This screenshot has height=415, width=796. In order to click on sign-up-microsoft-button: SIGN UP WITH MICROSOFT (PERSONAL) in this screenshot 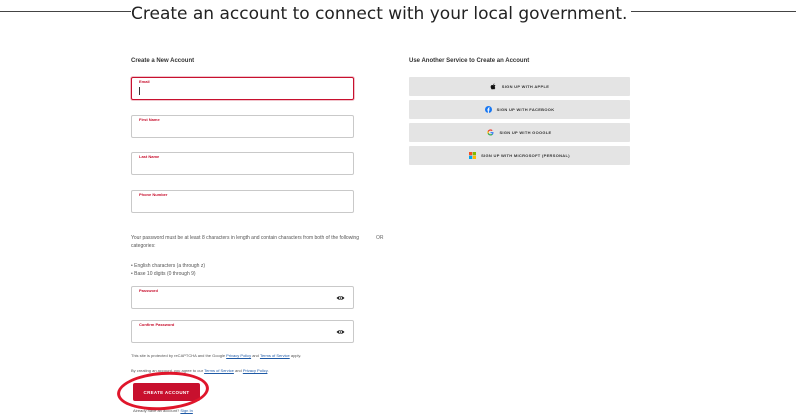, I will do `click(519, 155)`.